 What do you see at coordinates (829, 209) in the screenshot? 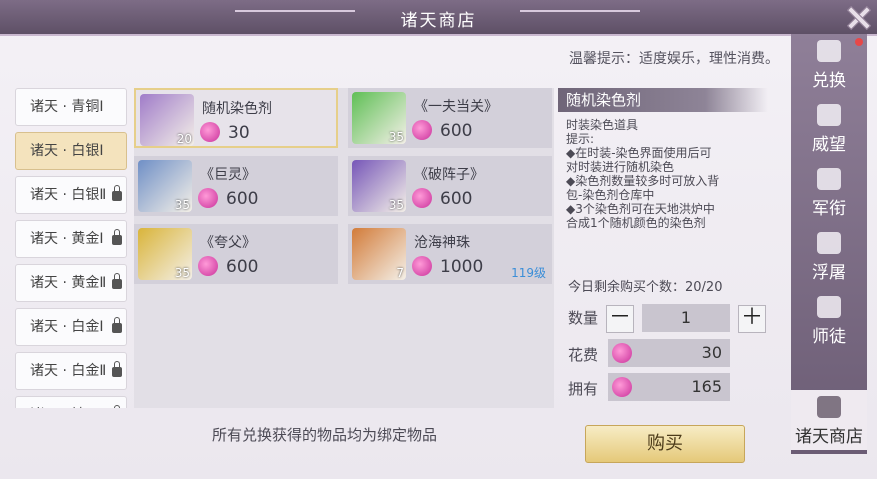
I see `side-tab-label: 军衔` at bounding box center [829, 209].